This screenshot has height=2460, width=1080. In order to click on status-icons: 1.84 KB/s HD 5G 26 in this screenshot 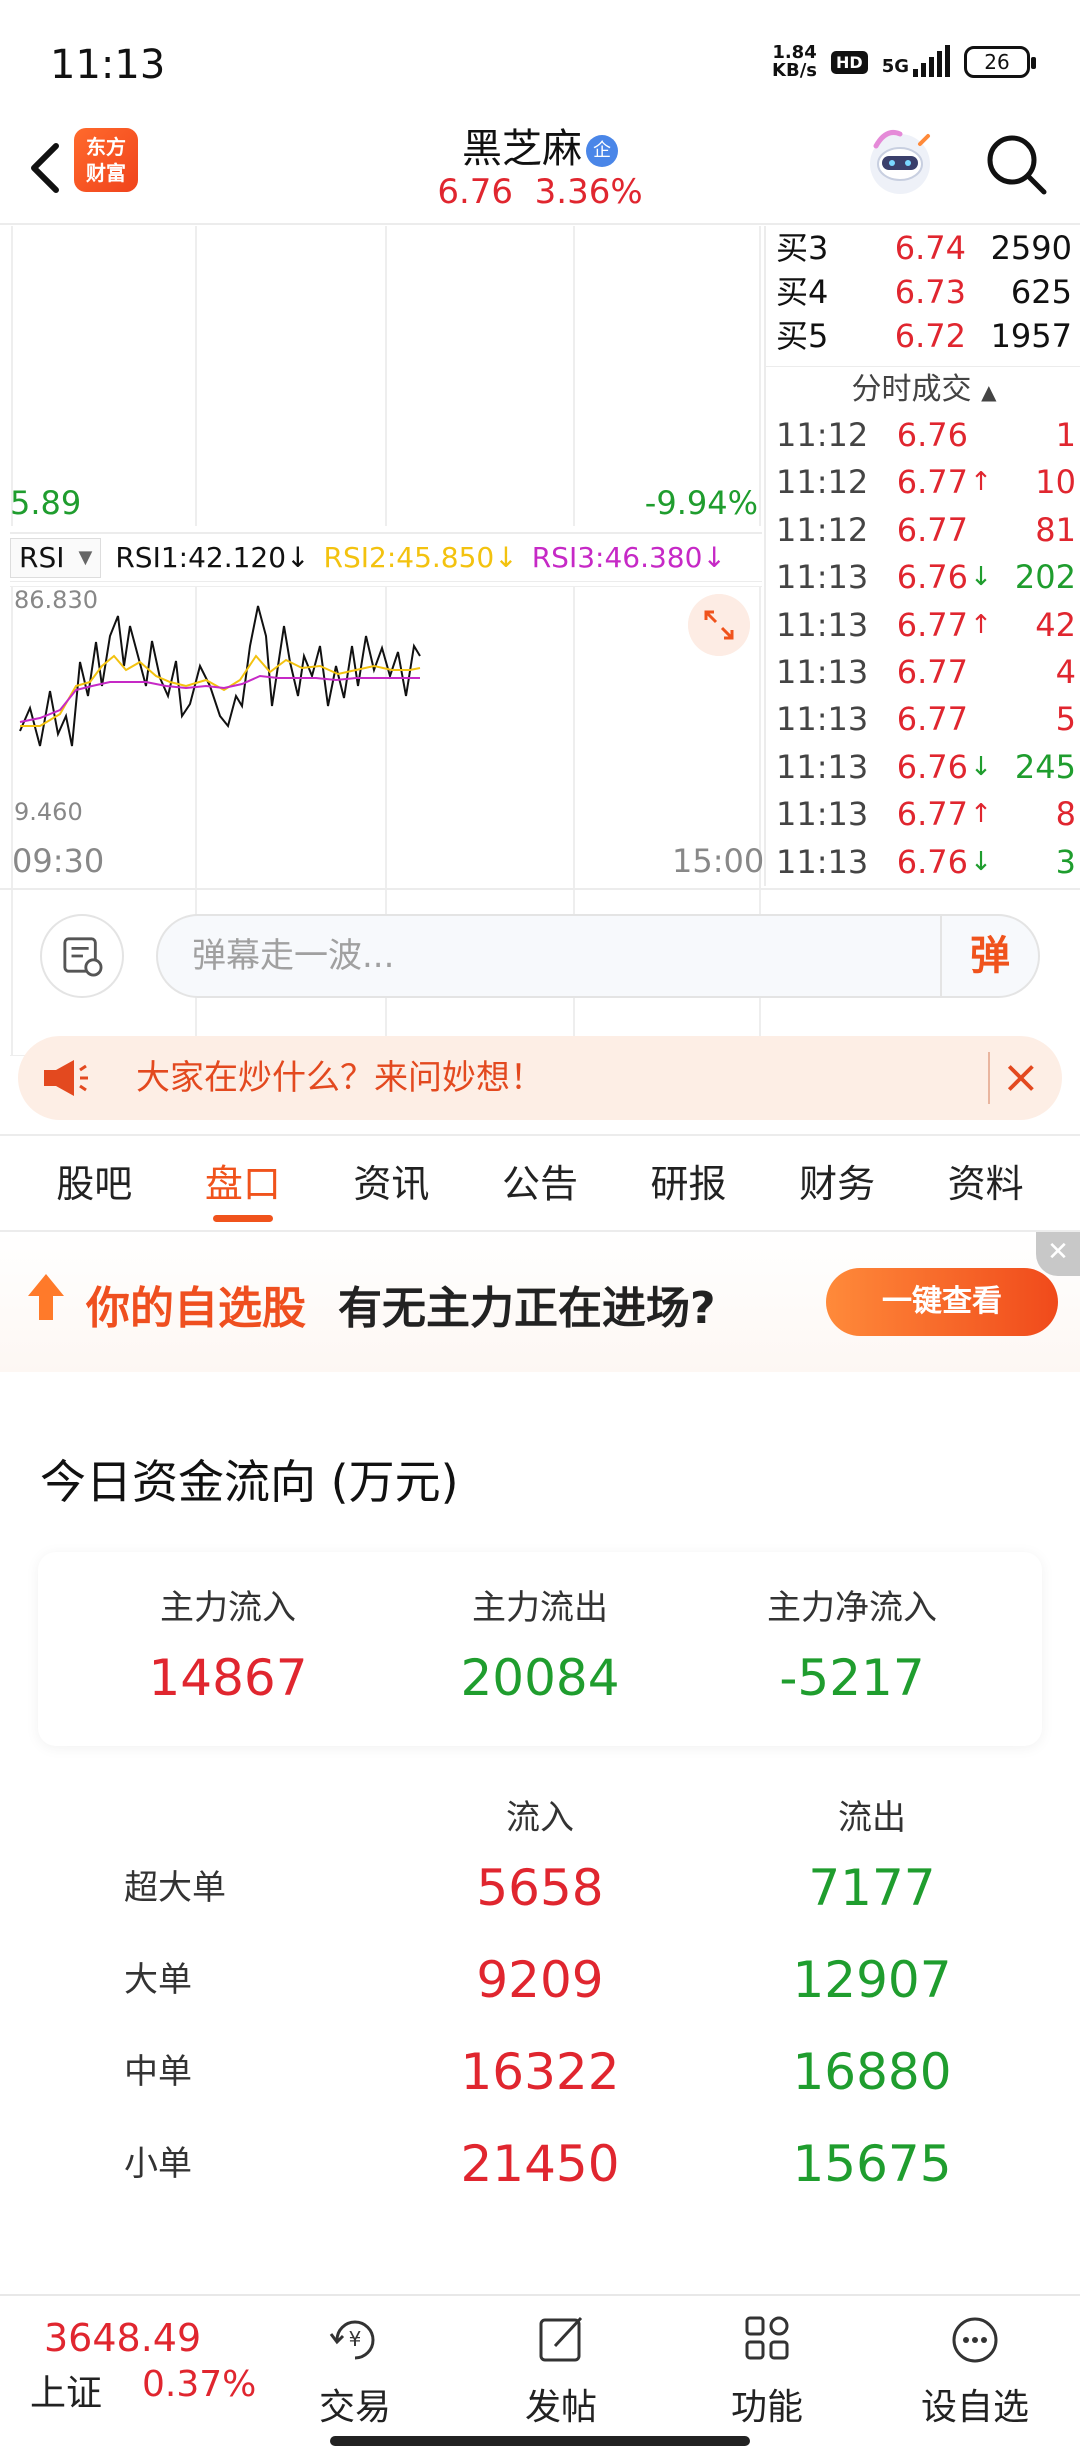, I will do `click(904, 62)`.